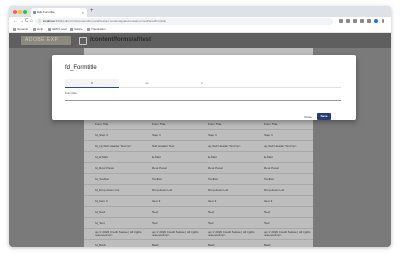 This screenshot has height=256, width=400. Describe the element at coordinates (105, 168) in the screenshot. I see `table-cell: fd_Root Panel` at that location.